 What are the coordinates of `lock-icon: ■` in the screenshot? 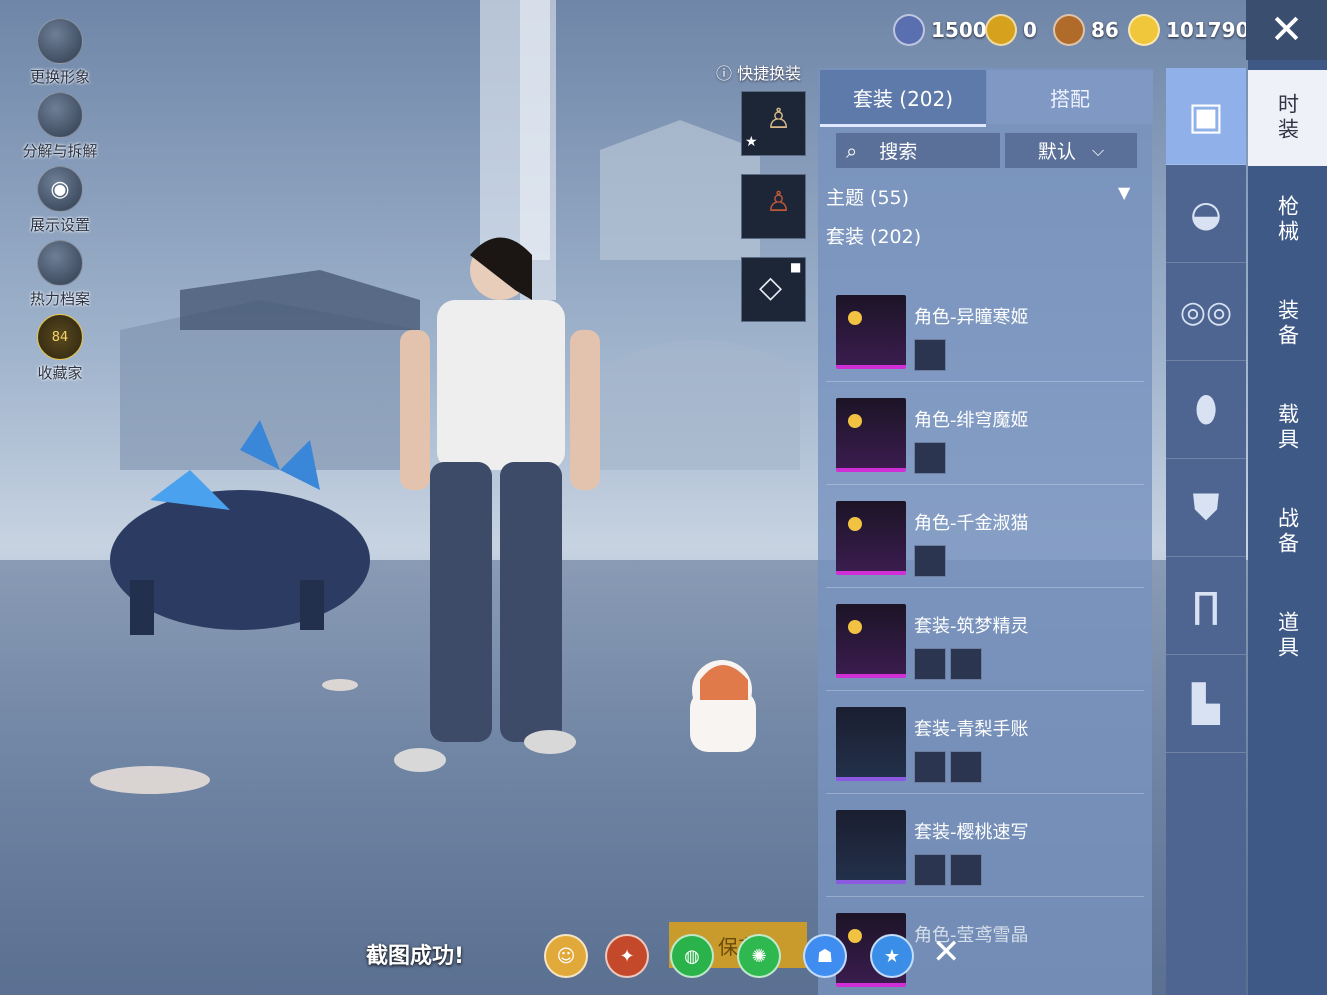 It's located at (796, 267).